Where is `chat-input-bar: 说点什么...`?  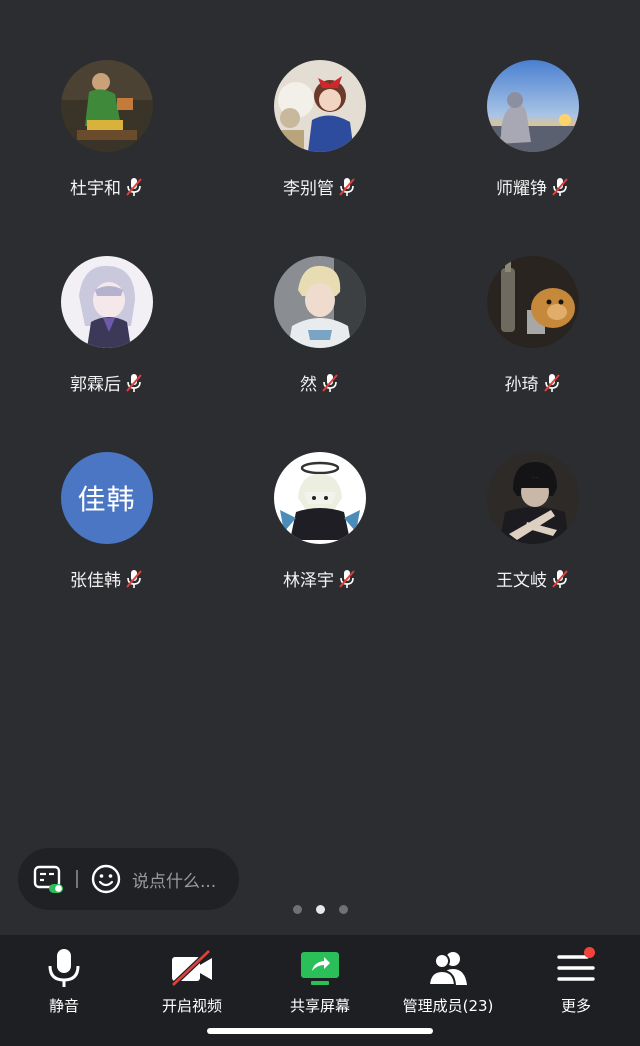
chat-input-bar: 说点什么... is located at coordinates (128, 879).